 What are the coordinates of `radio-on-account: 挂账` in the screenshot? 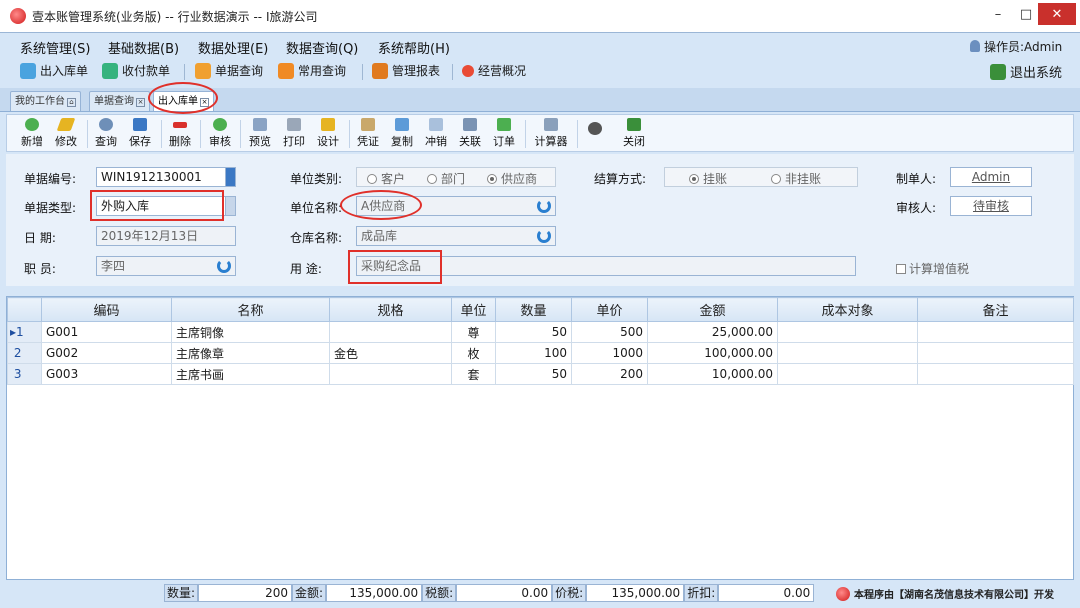 It's located at (708, 178).